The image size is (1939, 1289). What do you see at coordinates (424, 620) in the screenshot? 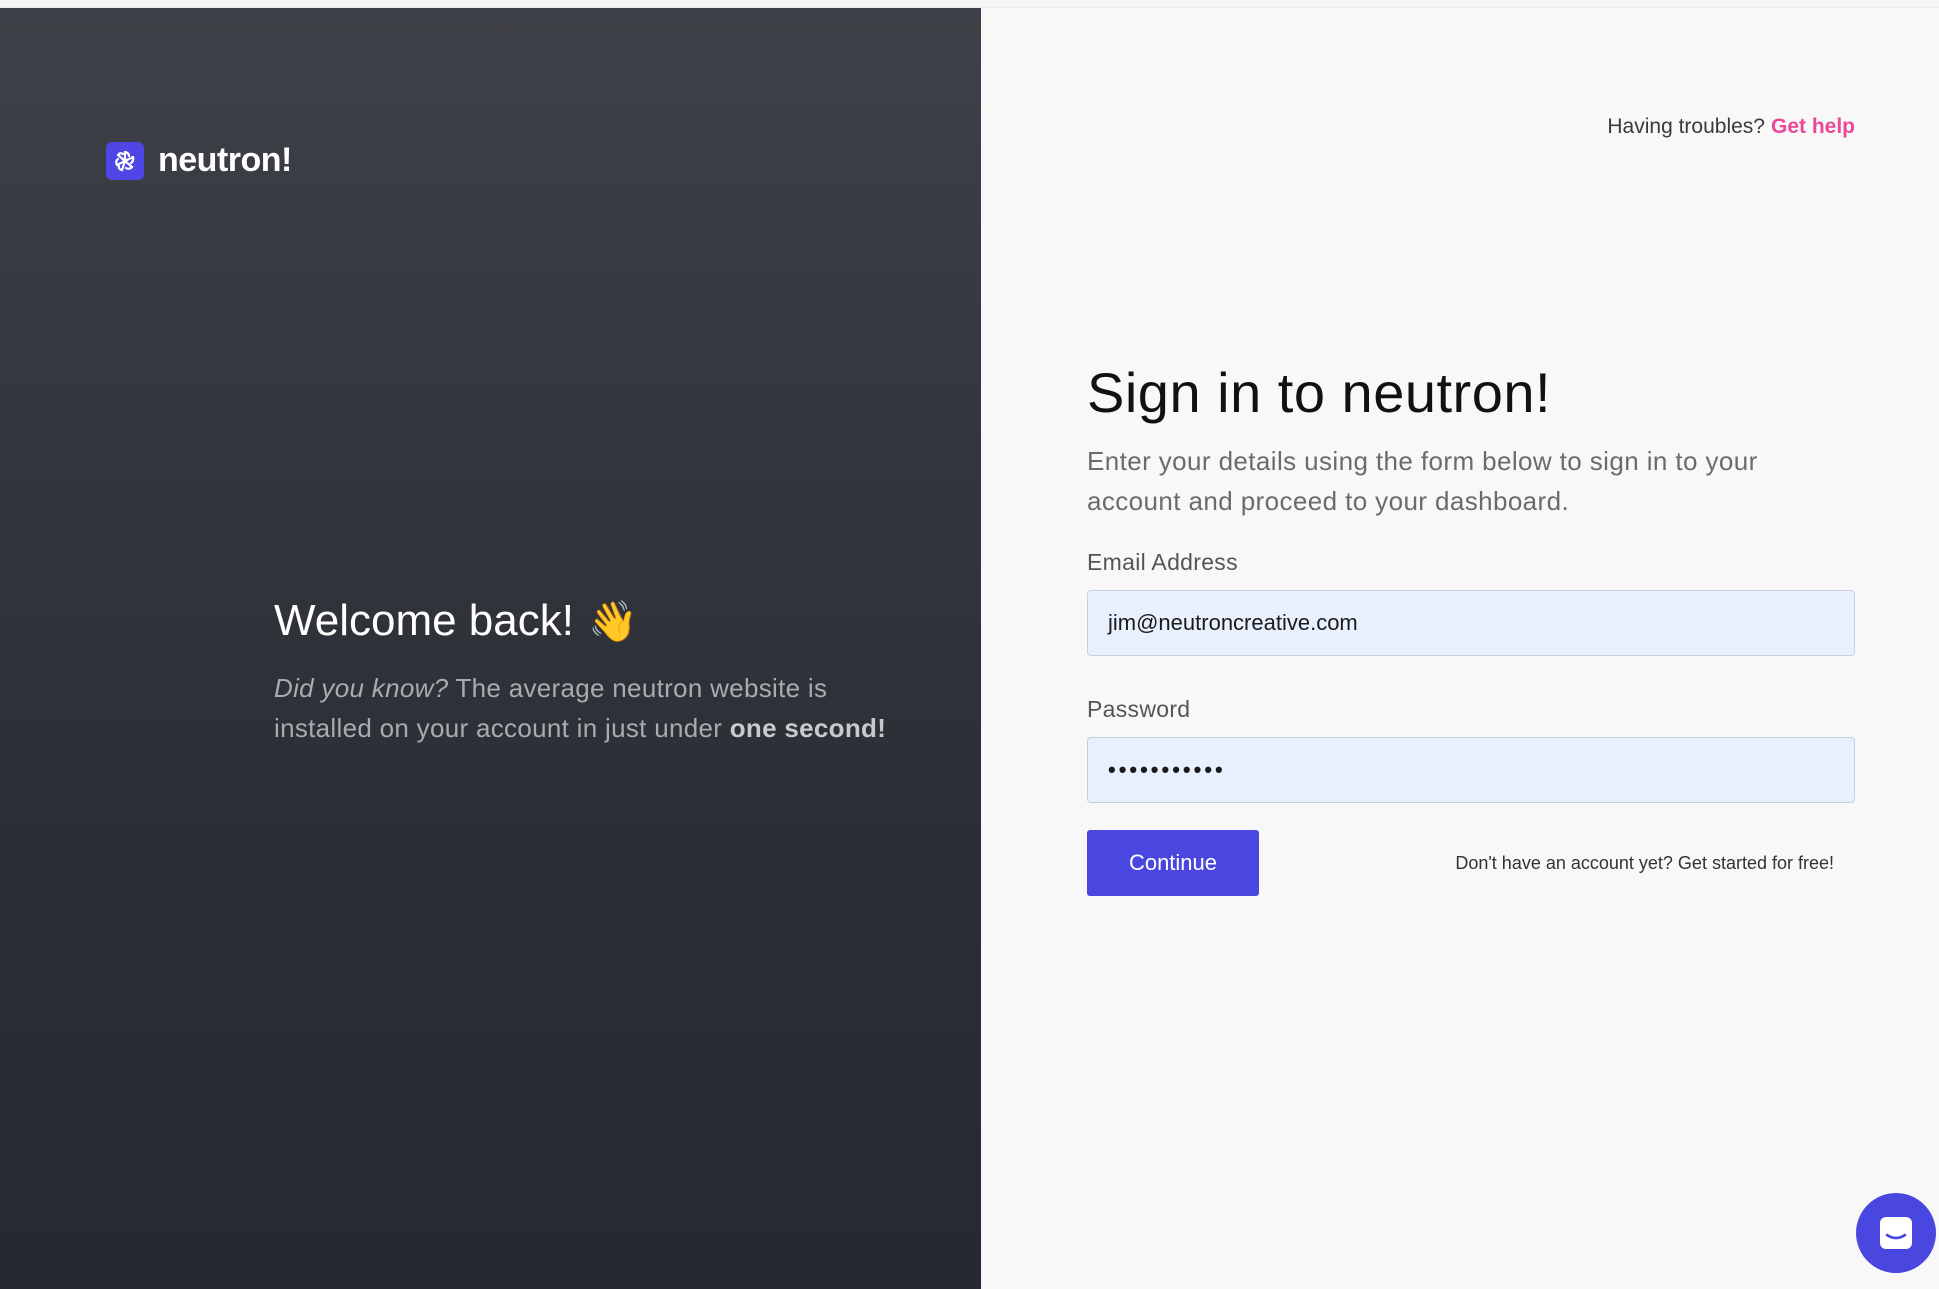
I see `welcome-title-text: Welcome back!` at bounding box center [424, 620].